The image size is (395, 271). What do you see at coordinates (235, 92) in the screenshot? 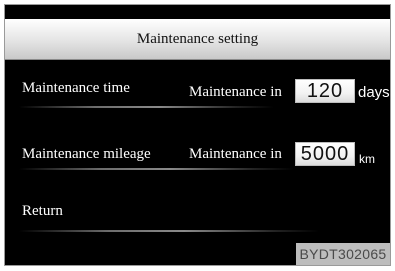
I see `maintenance-time-prefix: Maintenance in` at bounding box center [235, 92].